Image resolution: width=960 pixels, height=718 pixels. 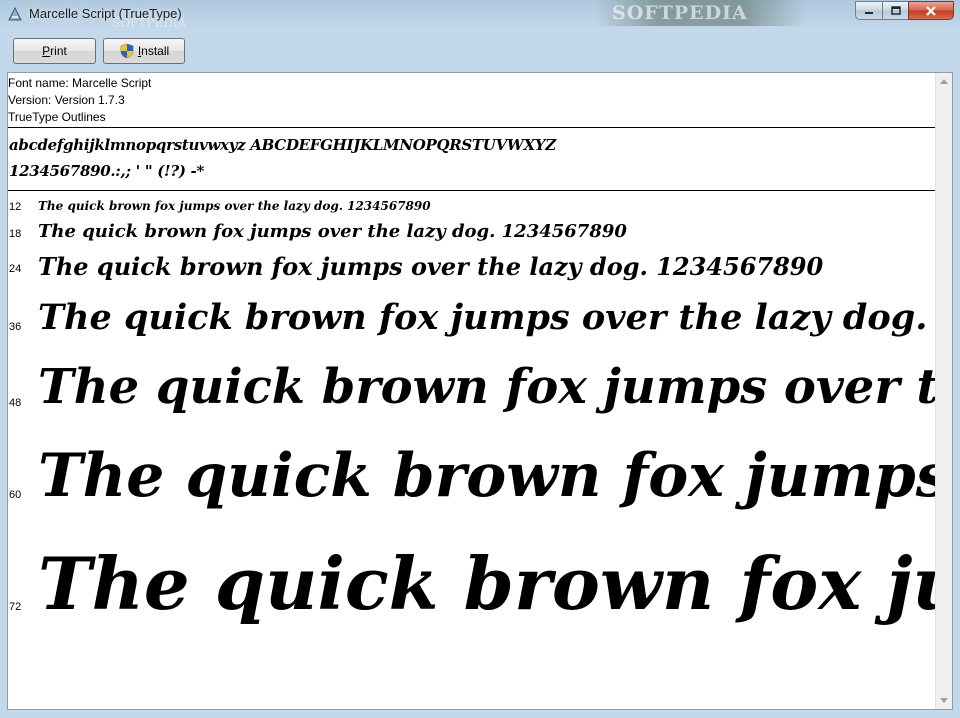 What do you see at coordinates (66, 100) in the screenshot?
I see `font-version-line: Version: Version 1.7.3` at bounding box center [66, 100].